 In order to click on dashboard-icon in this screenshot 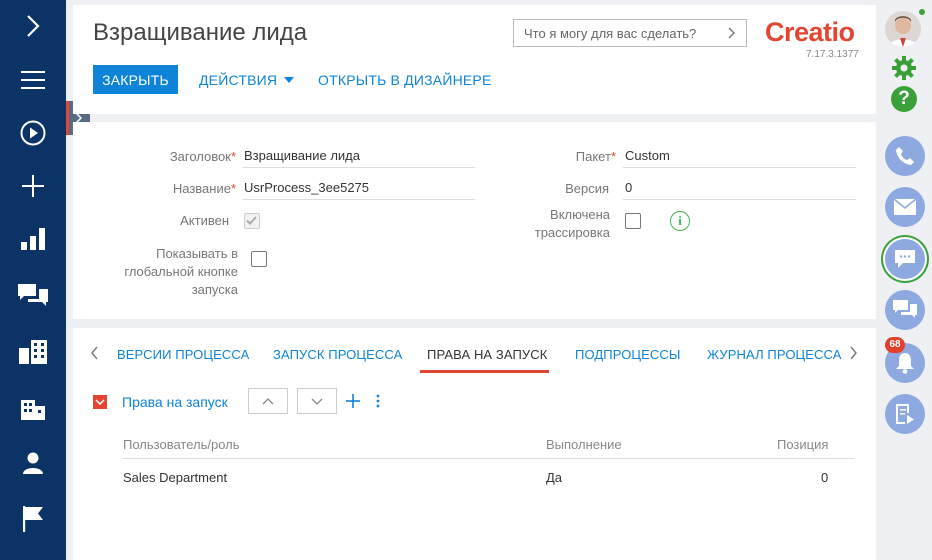, I will do `click(33, 239)`.